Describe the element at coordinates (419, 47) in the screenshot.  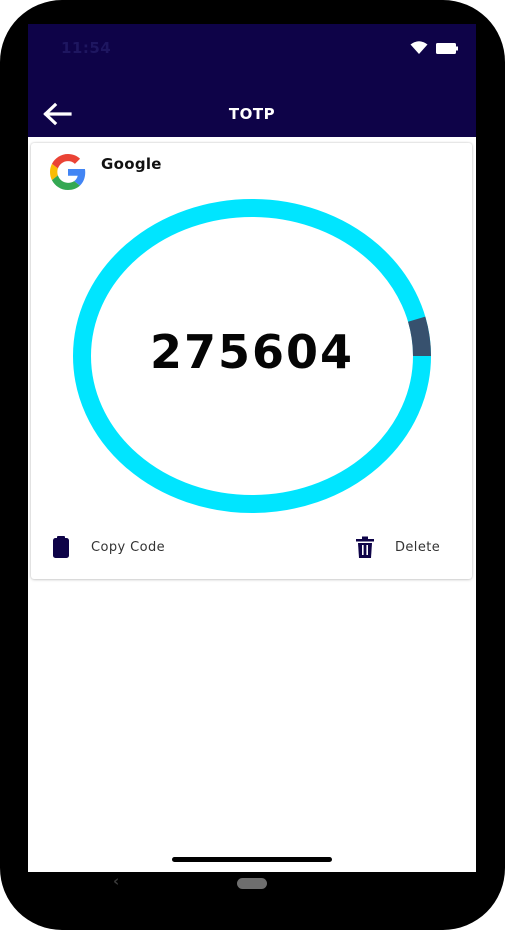
I see `wifi-icon` at that location.